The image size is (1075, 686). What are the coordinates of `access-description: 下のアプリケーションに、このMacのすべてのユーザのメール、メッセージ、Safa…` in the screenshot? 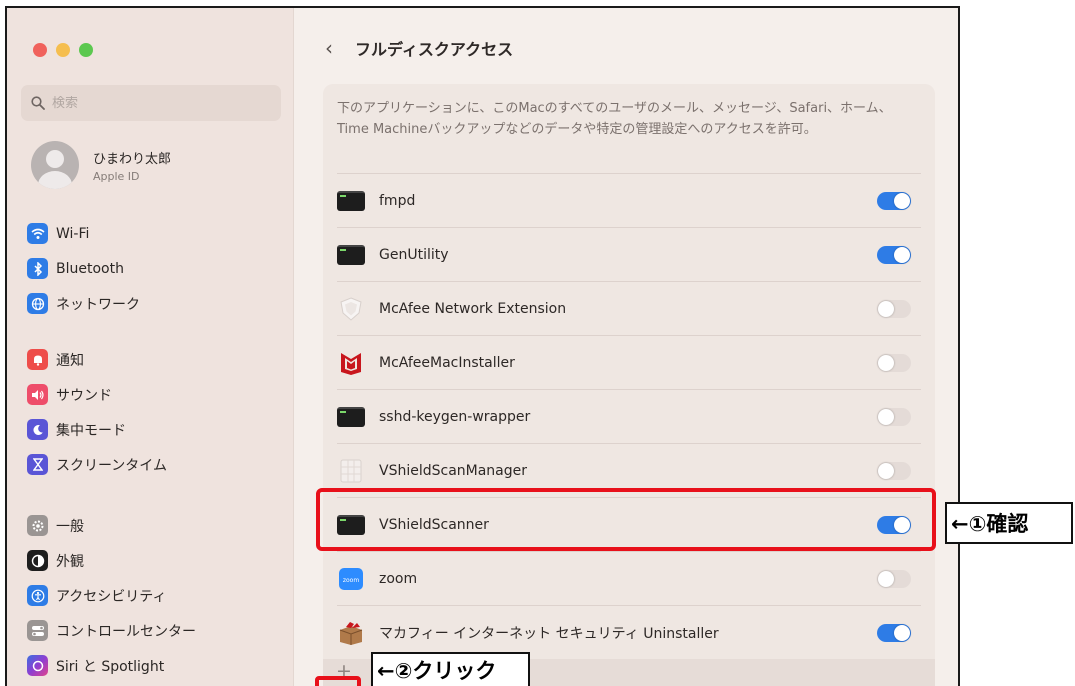 It's located at (614, 119).